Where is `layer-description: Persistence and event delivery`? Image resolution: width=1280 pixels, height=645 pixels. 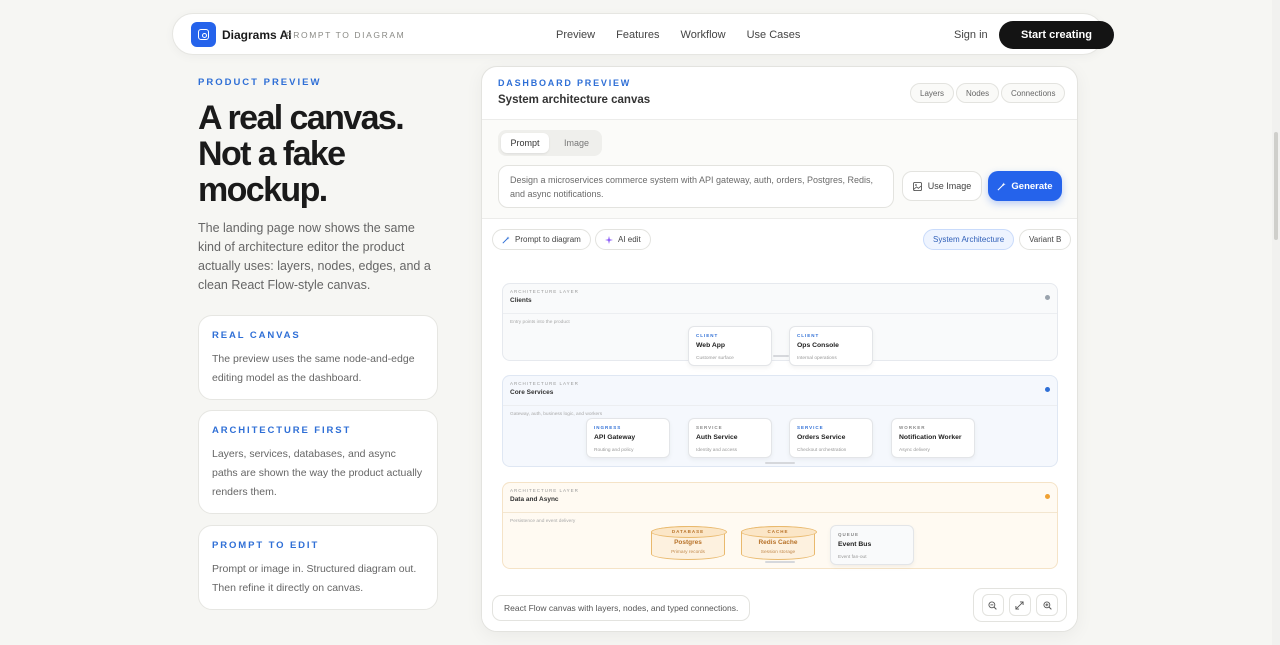 layer-description: Persistence and event delivery is located at coordinates (543, 521).